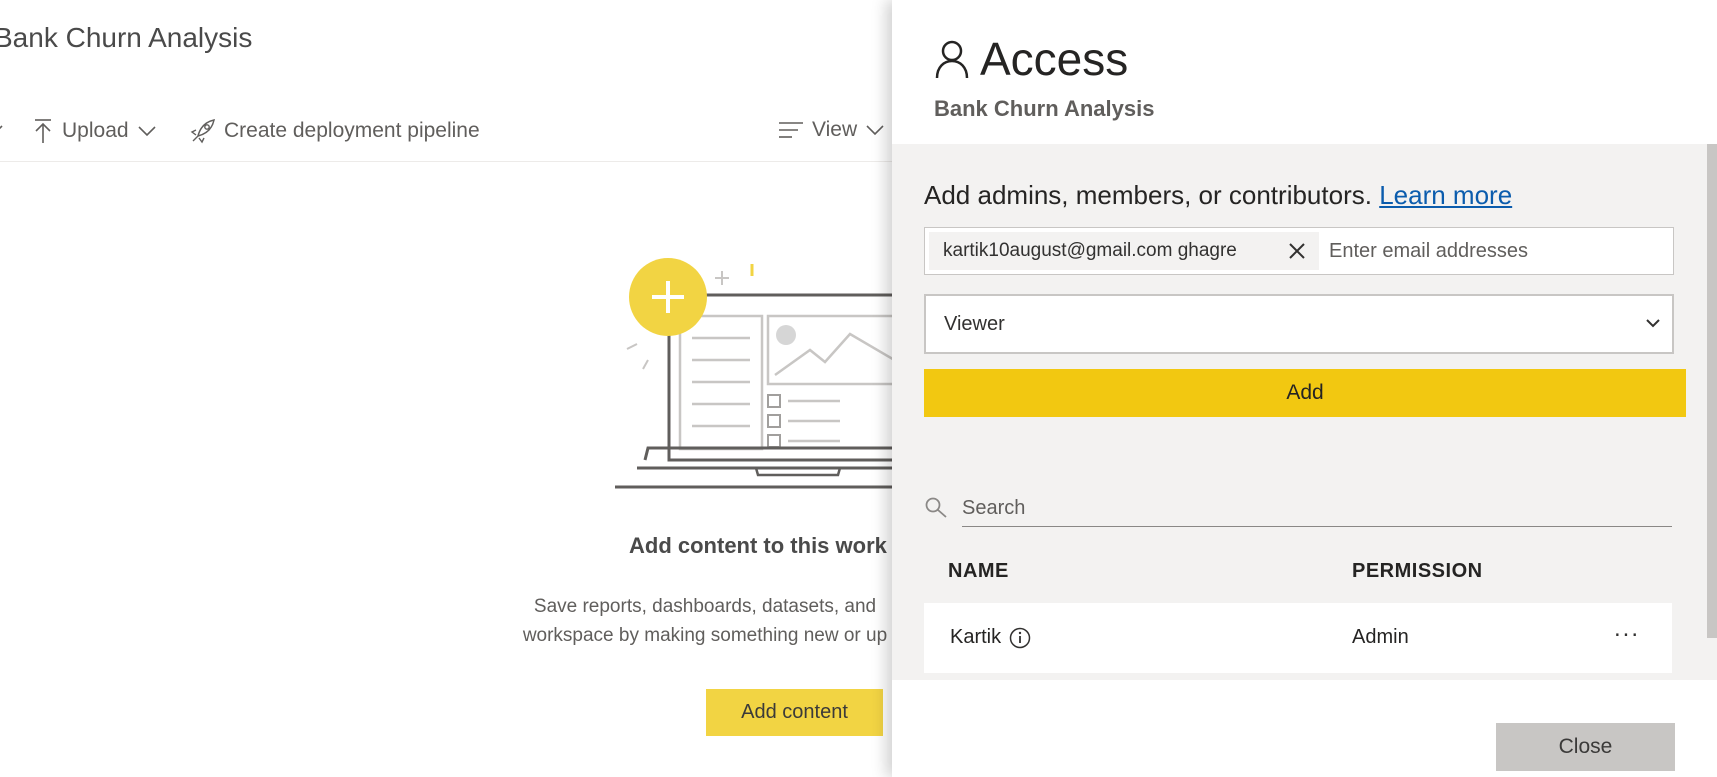  What do you see at coordinates (705, 606) in the screenshot?
I see `empty-state-description-line1: Save reports, dashboards, datasets, and` at bounding box center [705, 606].